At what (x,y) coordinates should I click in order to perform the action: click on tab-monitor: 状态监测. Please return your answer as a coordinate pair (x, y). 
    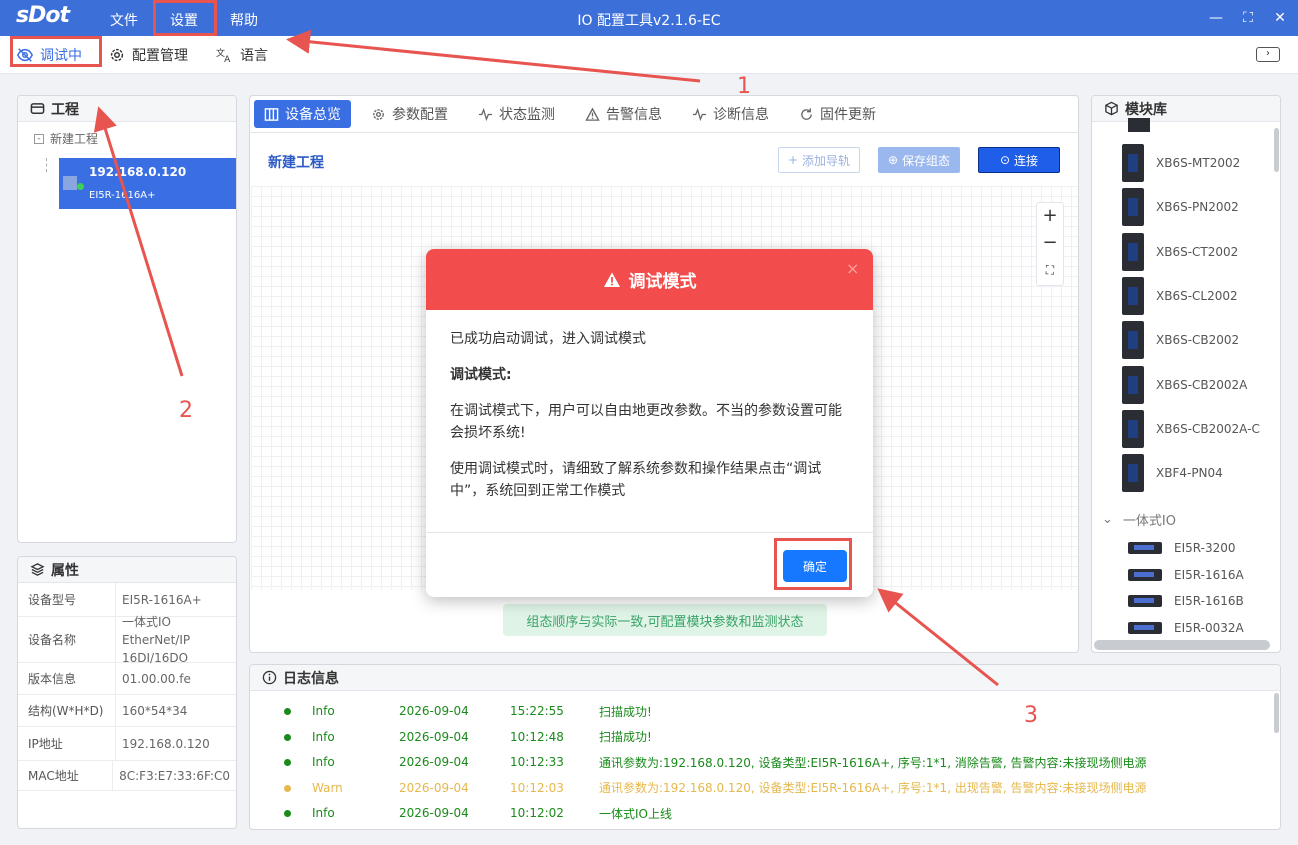
    Looking at the image, I should click on (516, 114).